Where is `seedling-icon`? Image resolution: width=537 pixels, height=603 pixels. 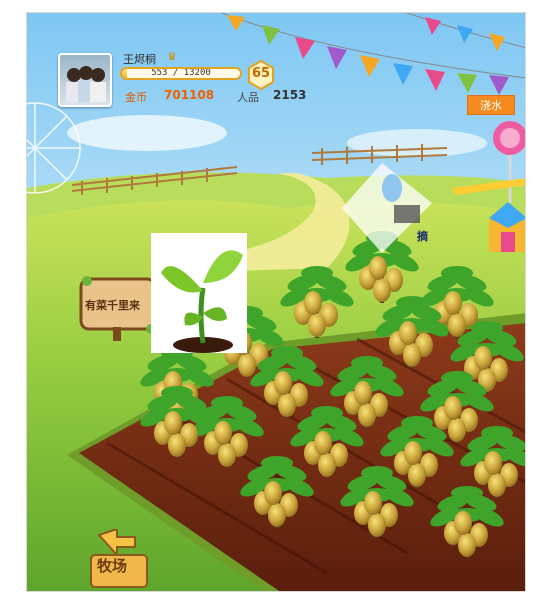 seedling-icon is located at coordinates (199, 293).